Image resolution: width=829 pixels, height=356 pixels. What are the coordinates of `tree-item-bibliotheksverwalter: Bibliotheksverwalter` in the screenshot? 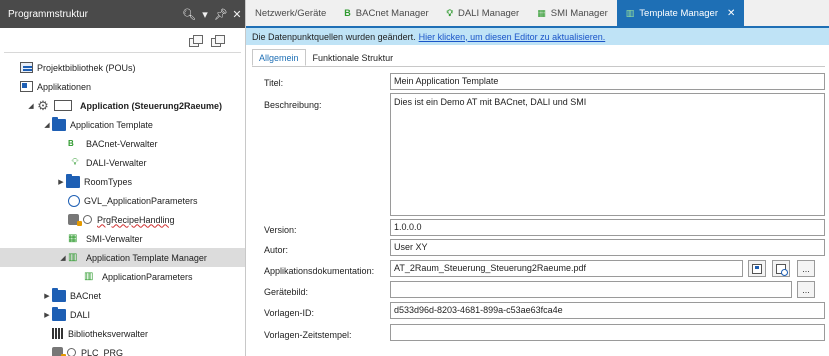 It's located at (122, 333).